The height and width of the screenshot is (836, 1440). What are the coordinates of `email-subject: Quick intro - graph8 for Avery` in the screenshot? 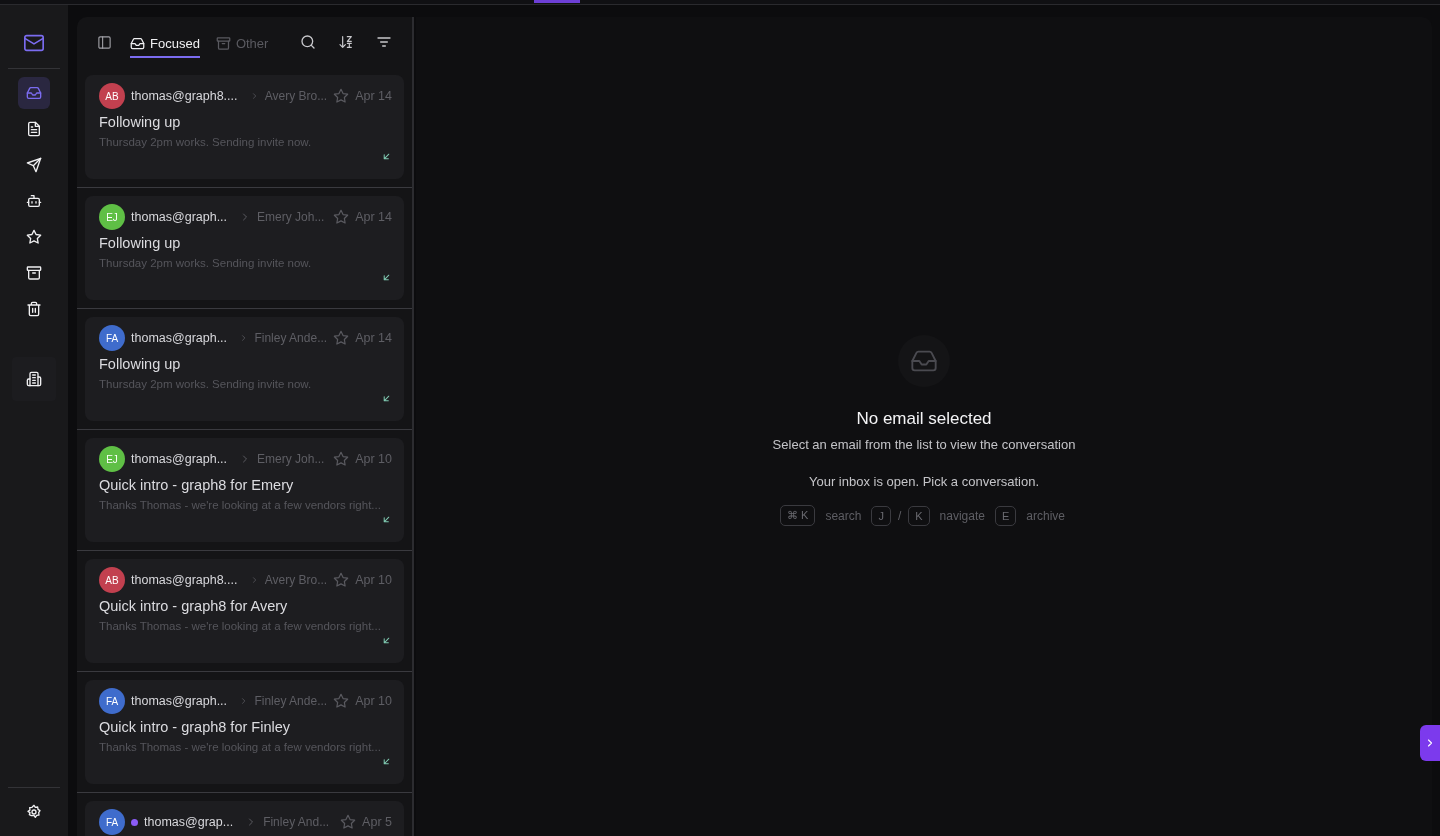 It's located at (194, 606).